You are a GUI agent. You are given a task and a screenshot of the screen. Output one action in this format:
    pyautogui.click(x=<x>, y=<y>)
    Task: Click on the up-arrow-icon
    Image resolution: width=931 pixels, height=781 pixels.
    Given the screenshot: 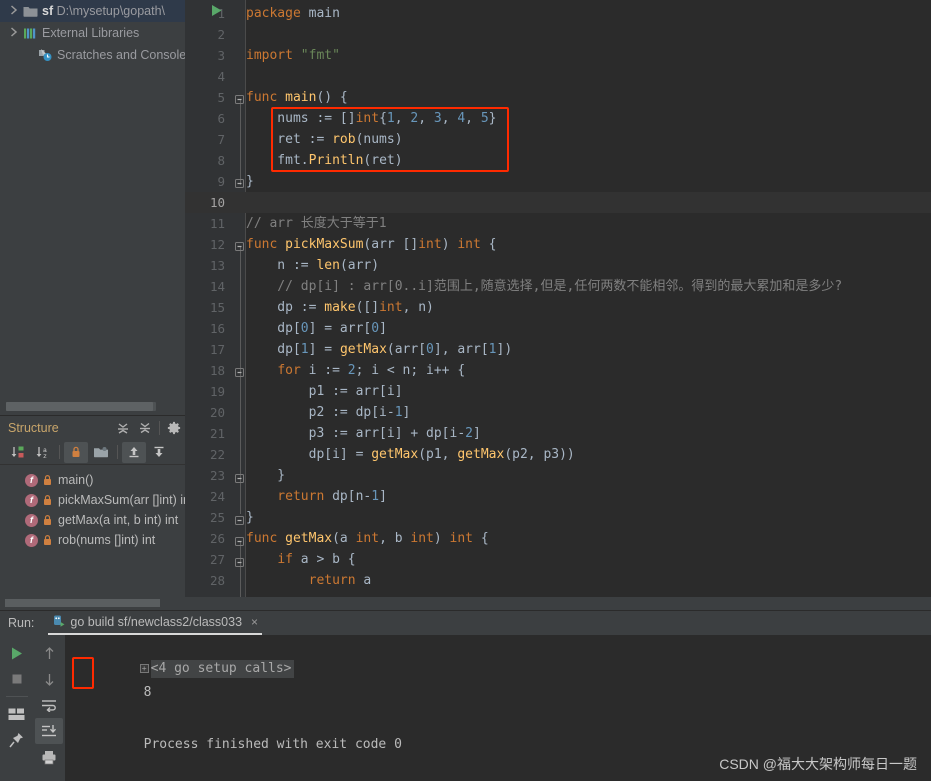 What is the action you would take?
    pyautogui.click(x=49, y=653)
    